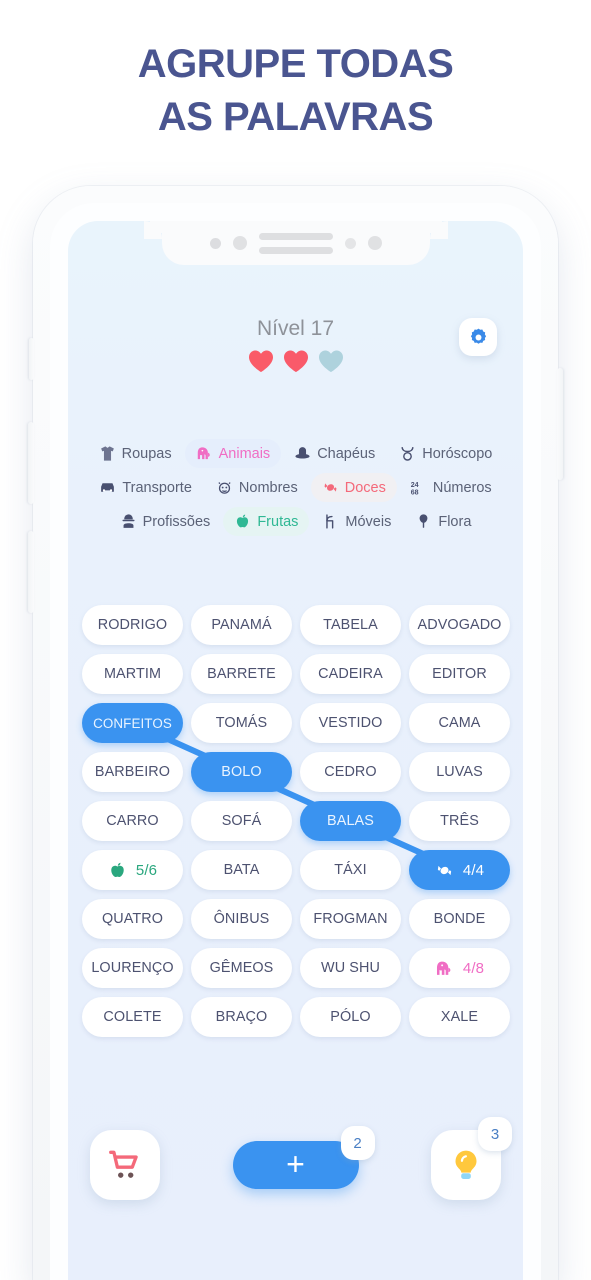 Image resolution: width=591 pixels, height=1280 pixels. Describe the element at coordinates (261, 361) in the screenshot. I see `heart-icon-full` at that location.